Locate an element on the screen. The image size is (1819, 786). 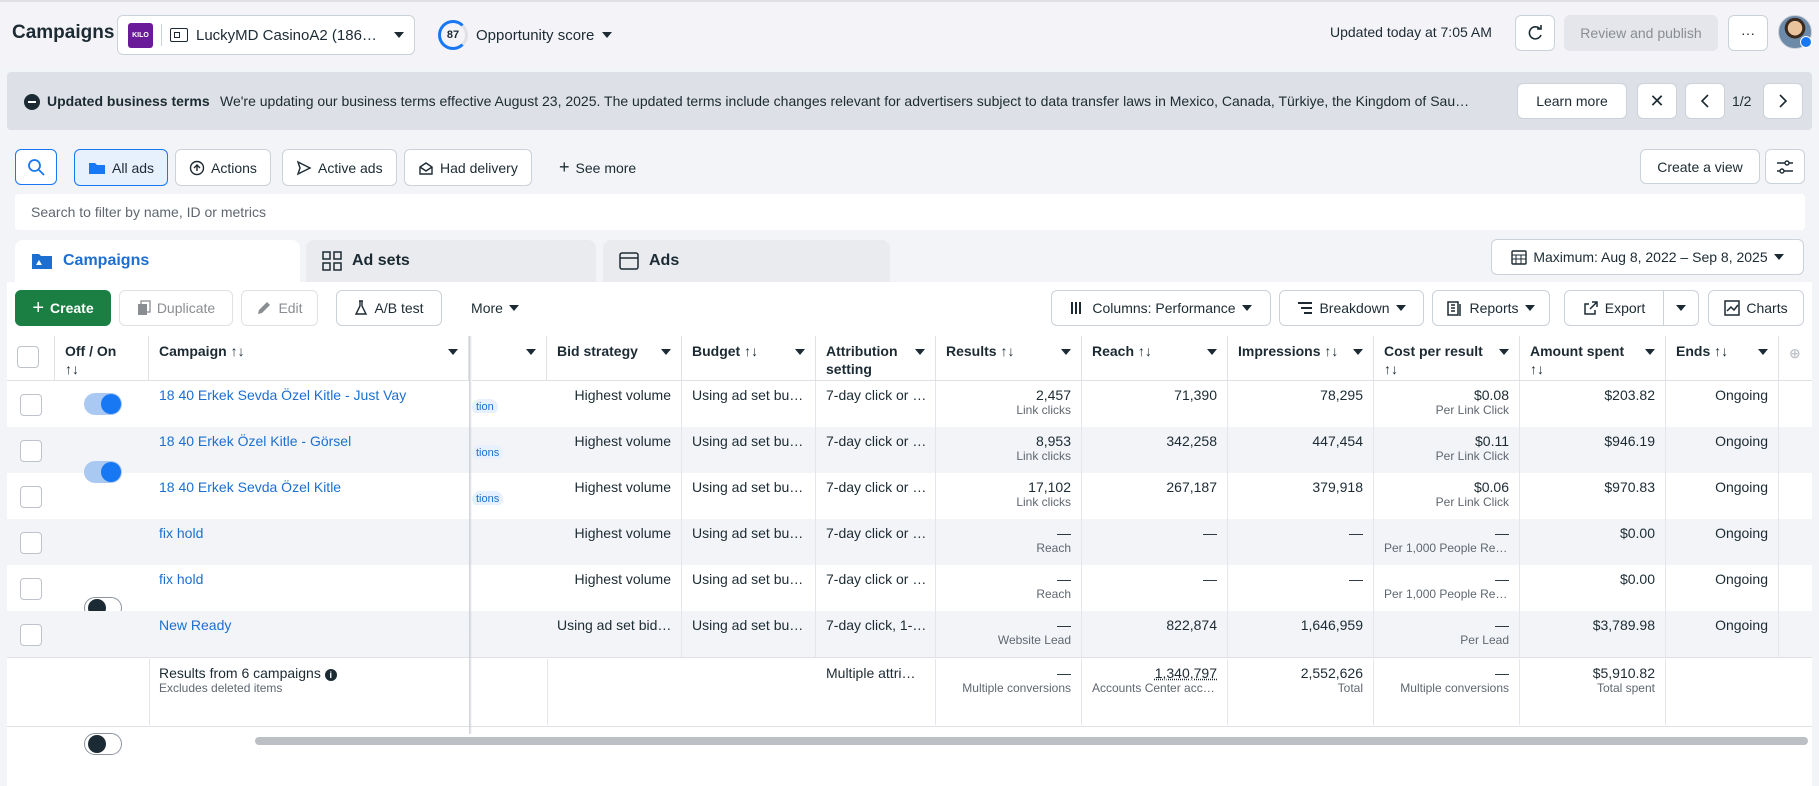
edit-button: Edit is located at coordinates (279, 308).